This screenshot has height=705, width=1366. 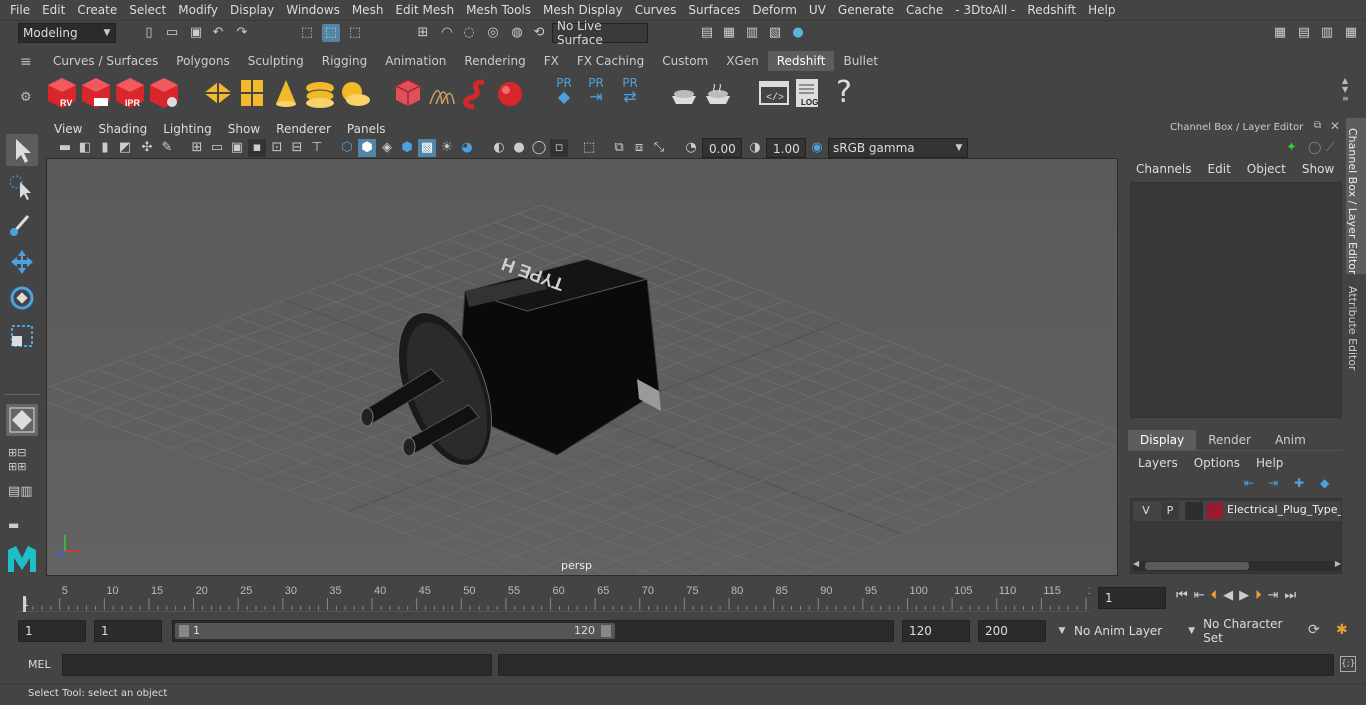 What do you see at coordinates (22, 420) in the screenshot?
I see `soft-select-icon` at bounding box center [22, 420].